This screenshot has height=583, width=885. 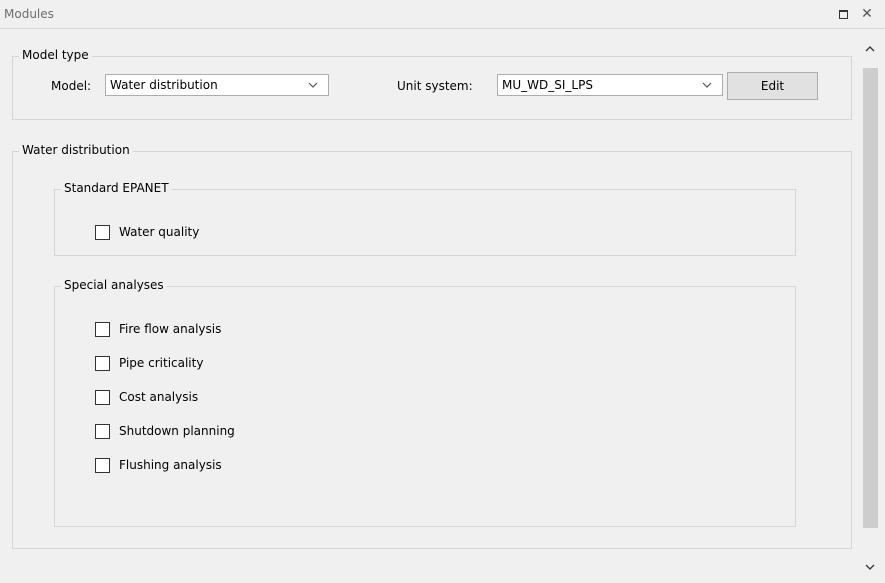 What do you see at coordinates (164, 85) in the screenshot?
I see `model-select-value: Water distribution` at bounding box center [164, 85].